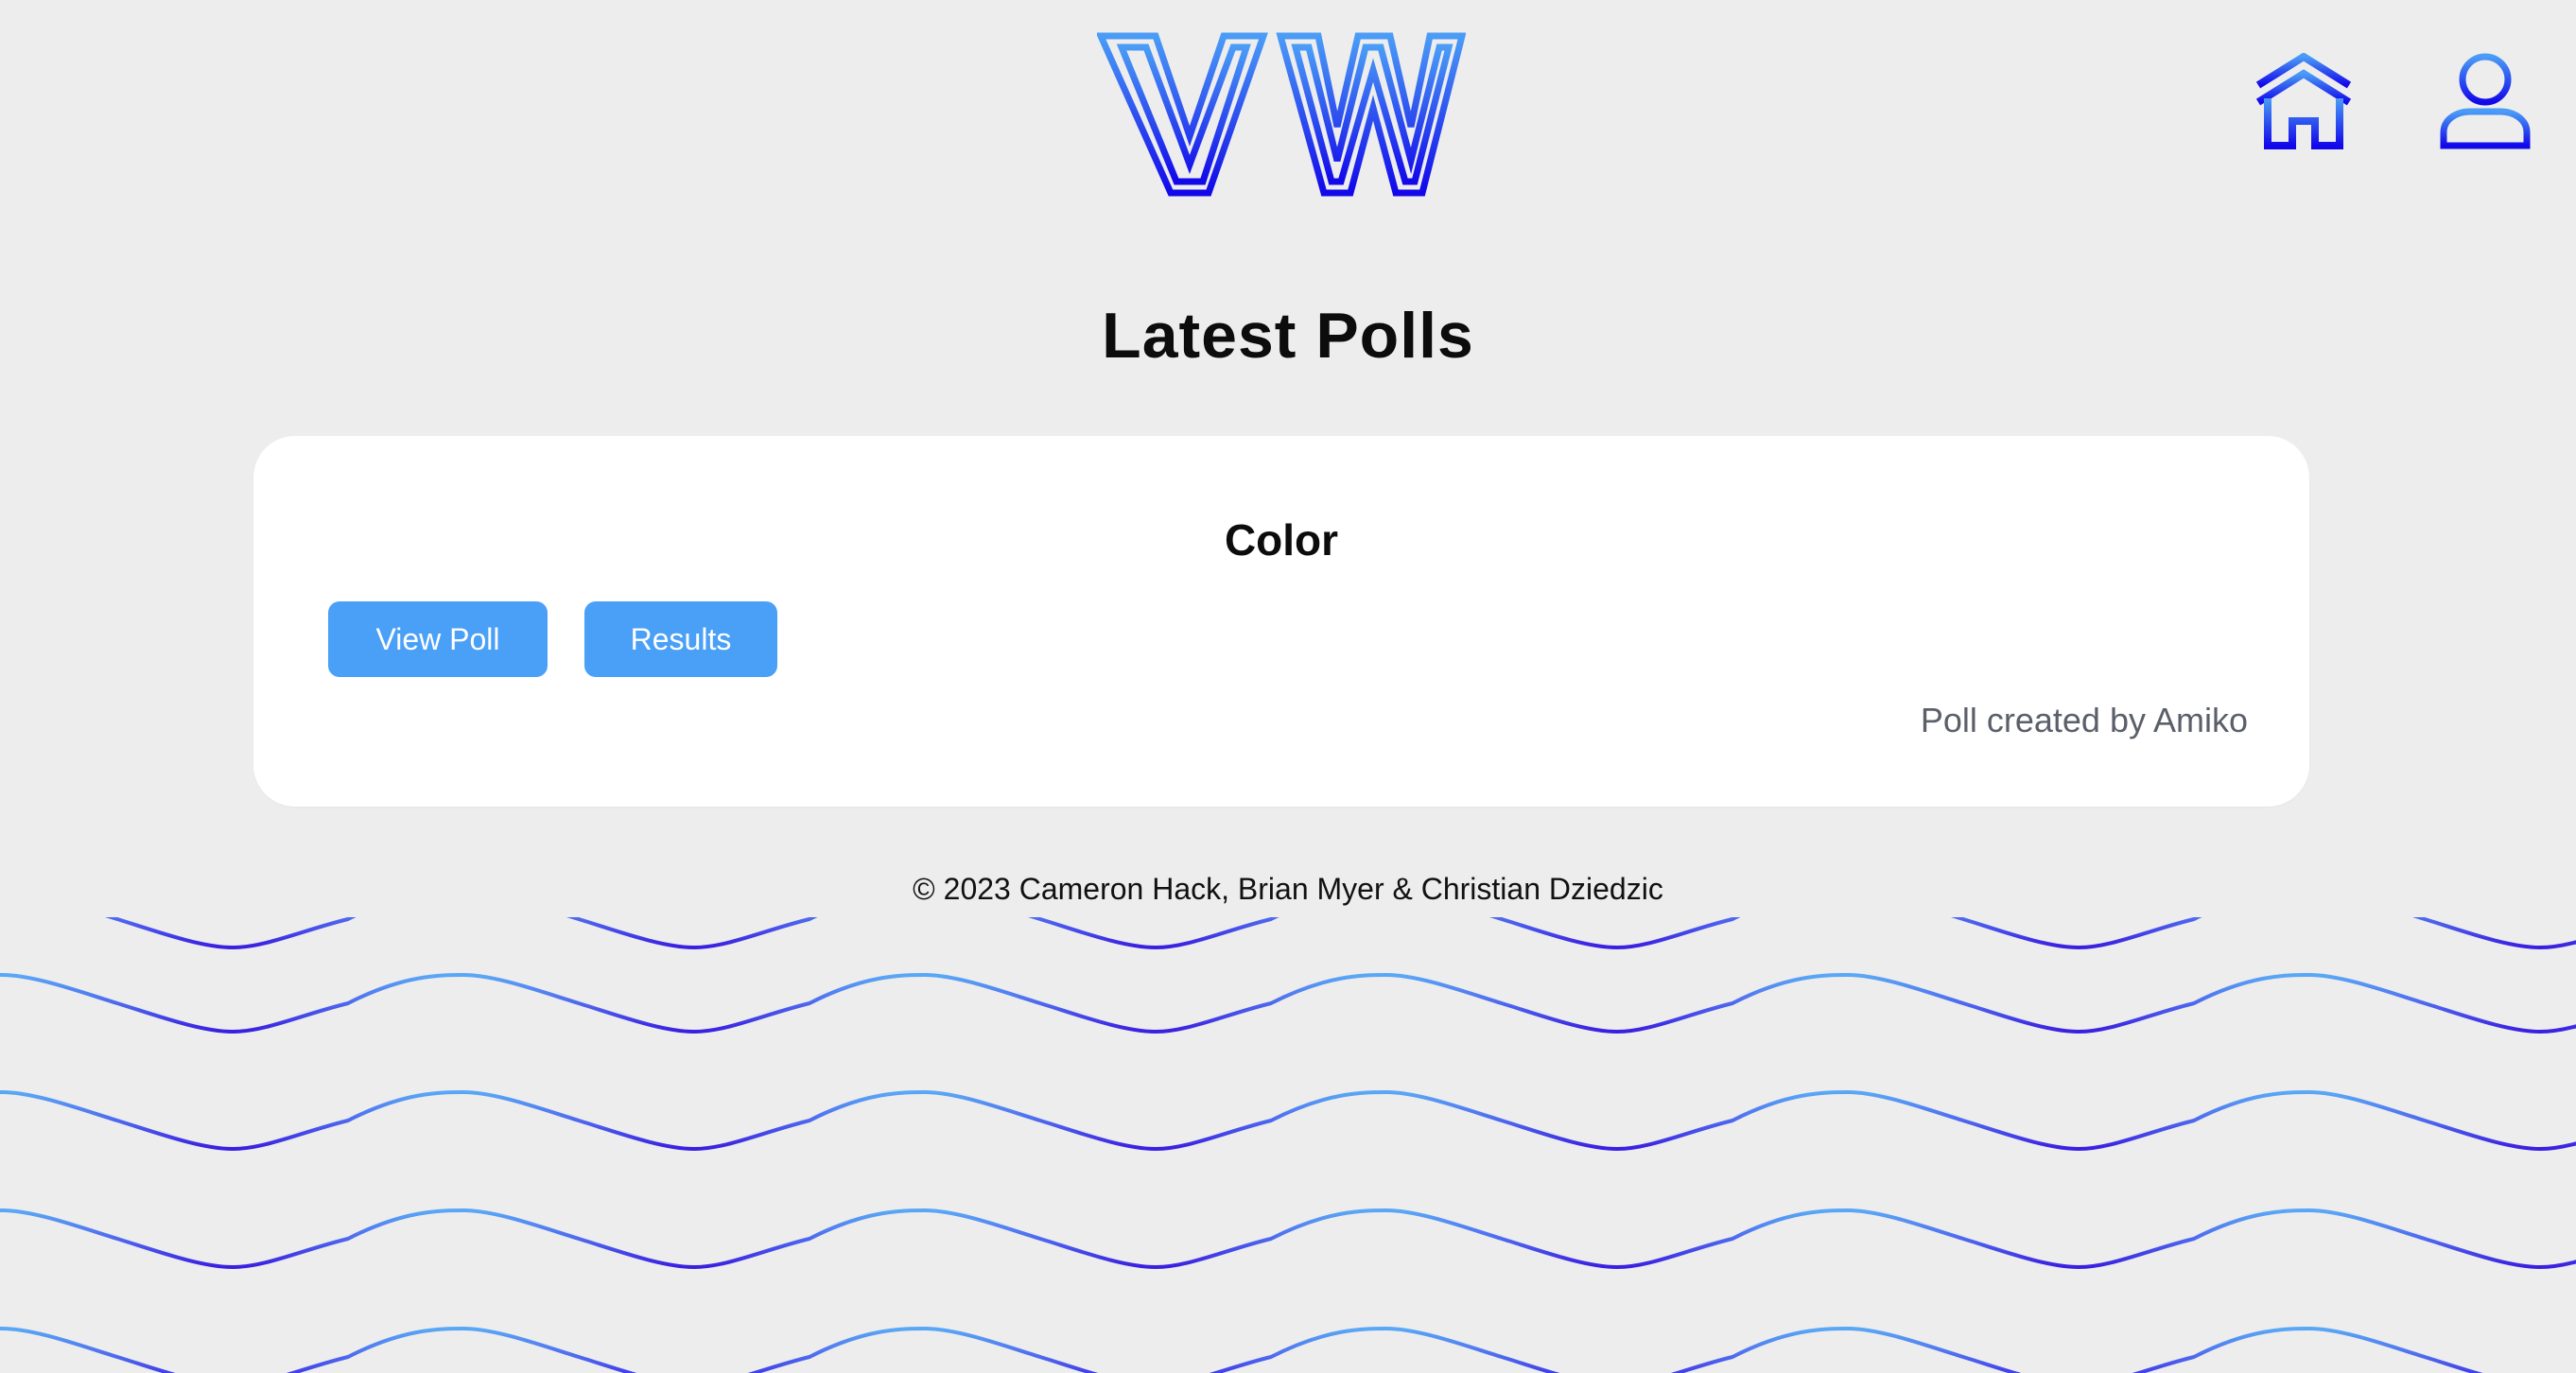 The image size is (2576, 1373). Describe the element at coordinates (1288, 336) in the screenshot. I see `page-title: Latest Polls` at that location.